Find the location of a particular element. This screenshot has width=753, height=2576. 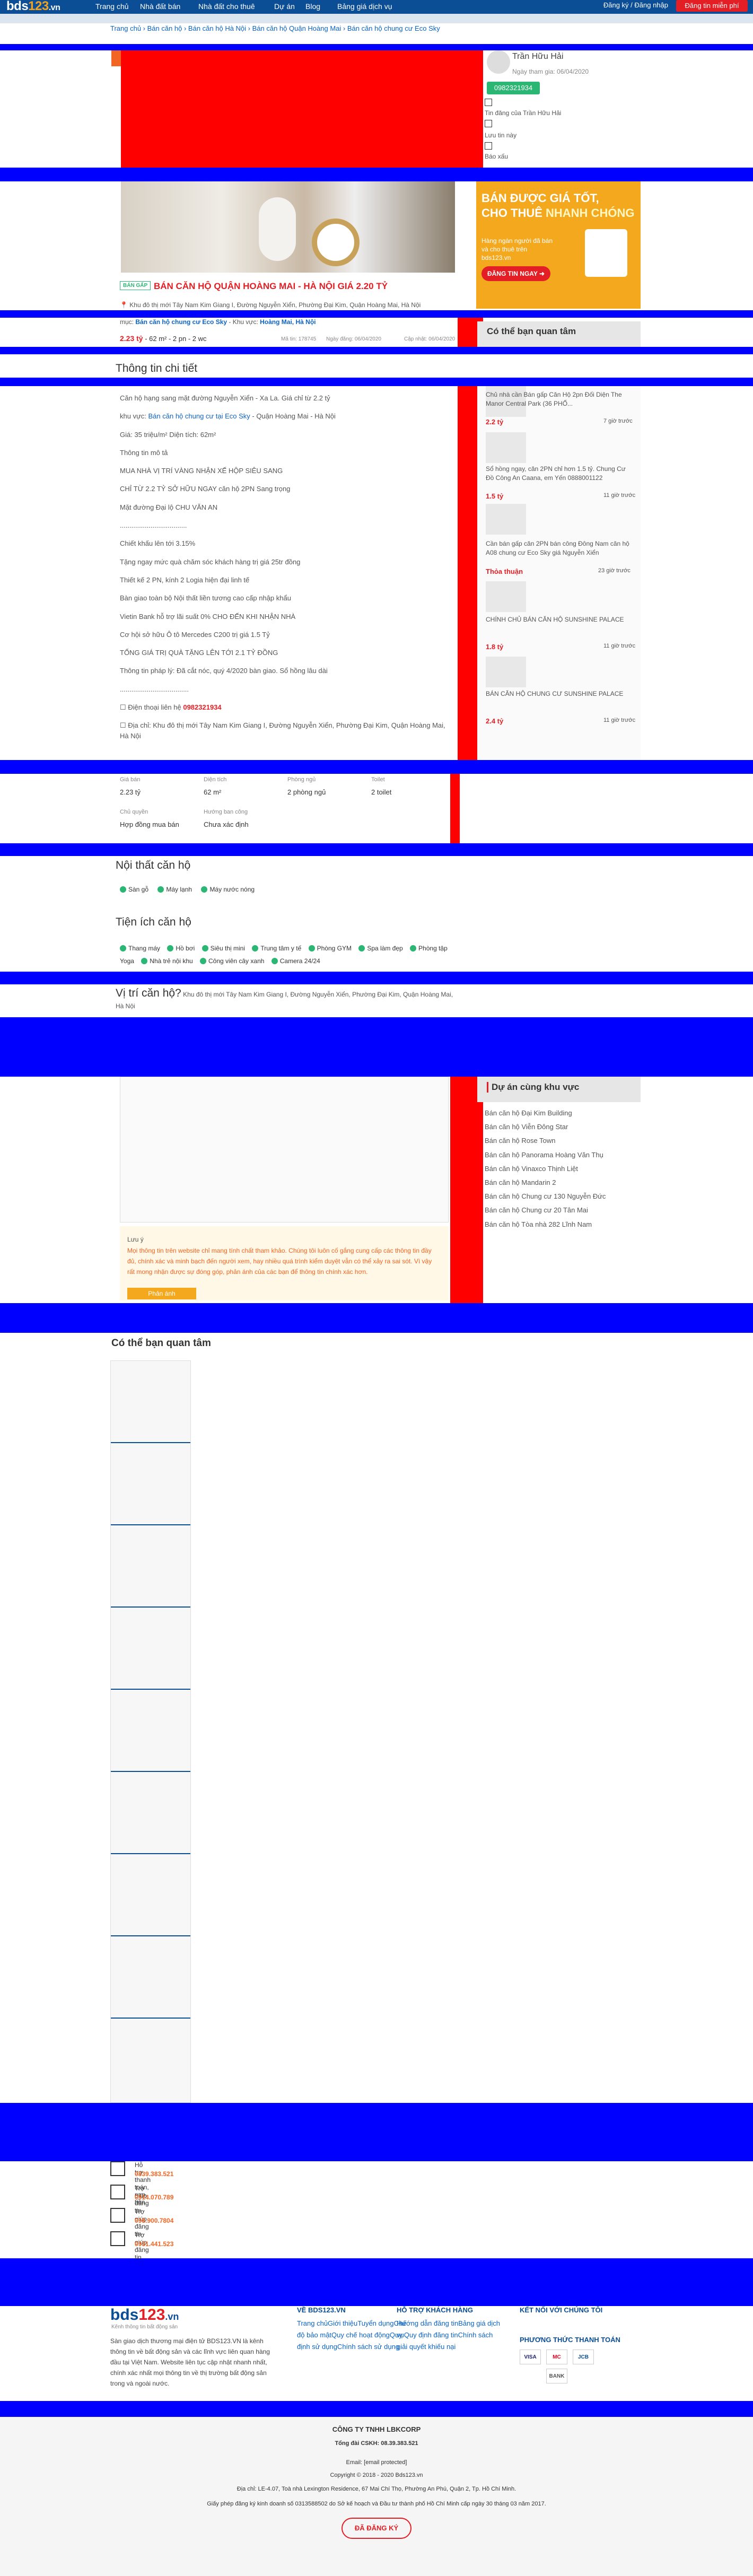

amenity-item: Nhà trẻ nội khu is located at coordinates (167, 961).